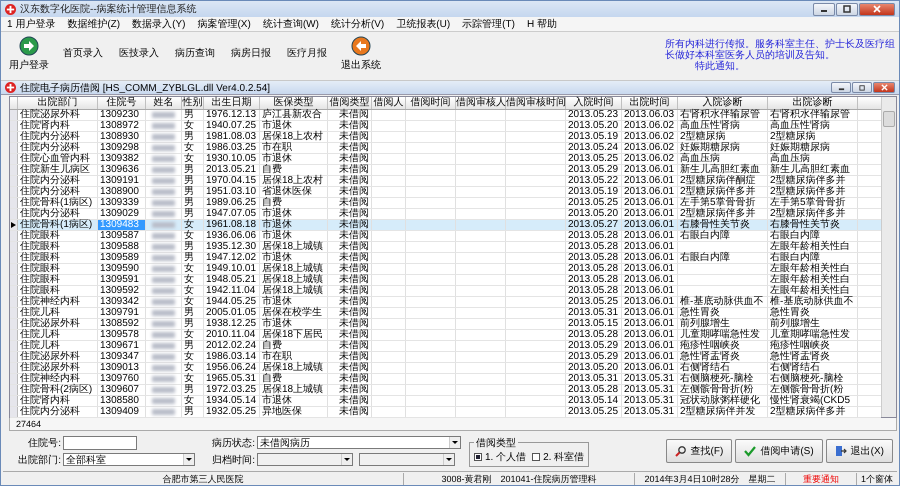  Describe the element at coordinates (888, 257) in the screenshot. I see `vertical-scrollbar` at that location.